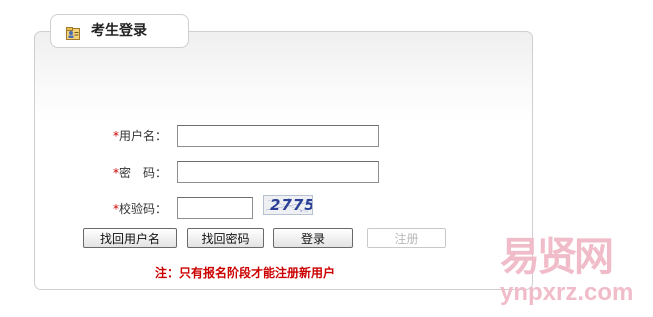  I want to click on captcha-label: *校验码：, so click(140, 209).